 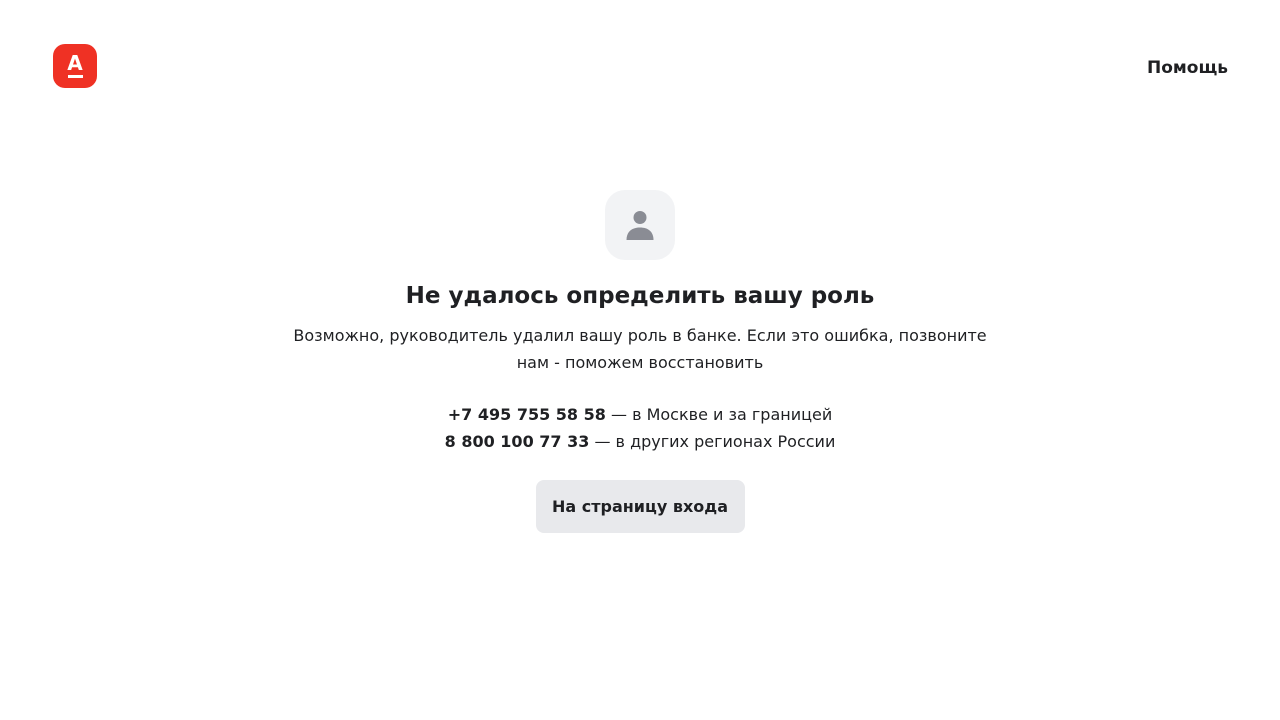 I want to click on role-icon-box, so click(x=640, y=225).